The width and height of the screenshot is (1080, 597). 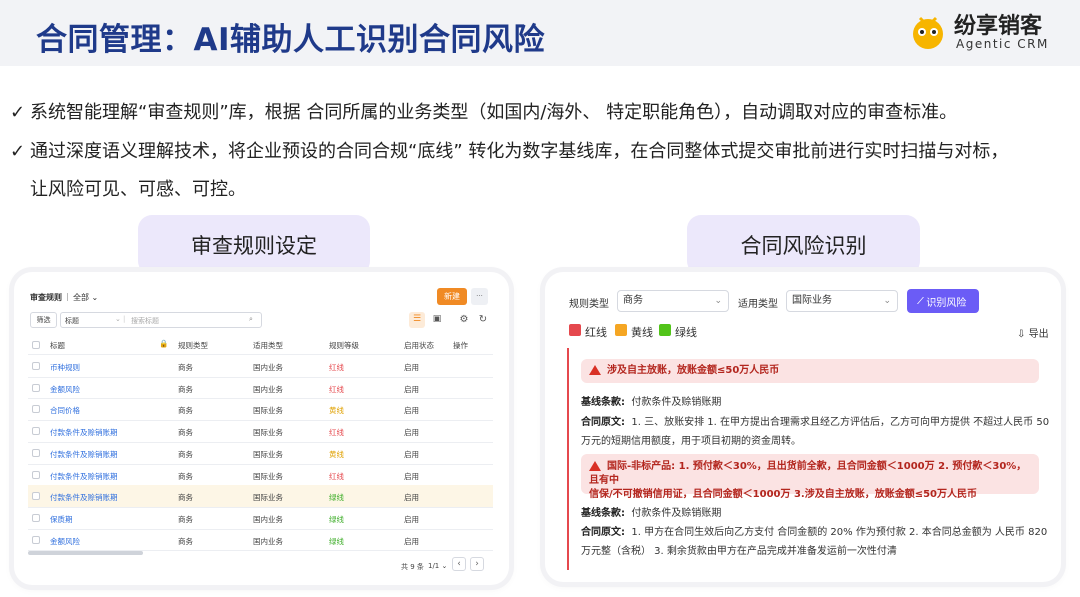 What do you see at coordinates (477, 564) in the screenshot?
I see `next-page-button: ›` at bounding box center [477, 564].